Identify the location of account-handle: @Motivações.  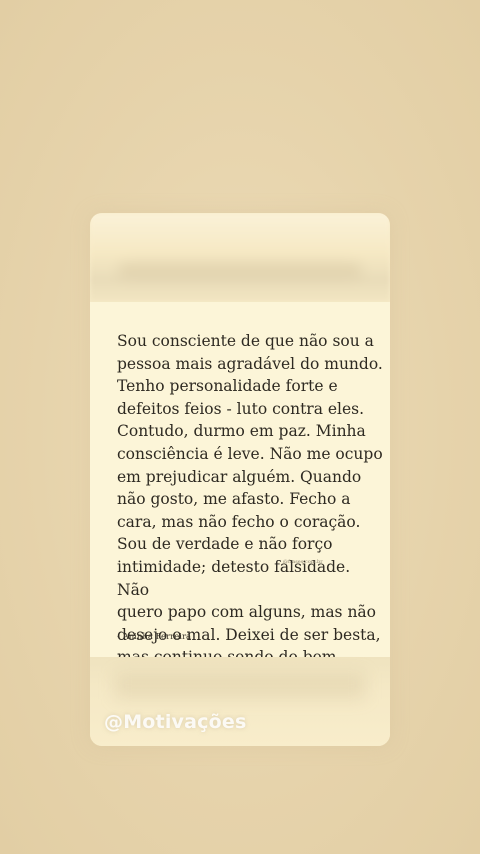
(175, 722).